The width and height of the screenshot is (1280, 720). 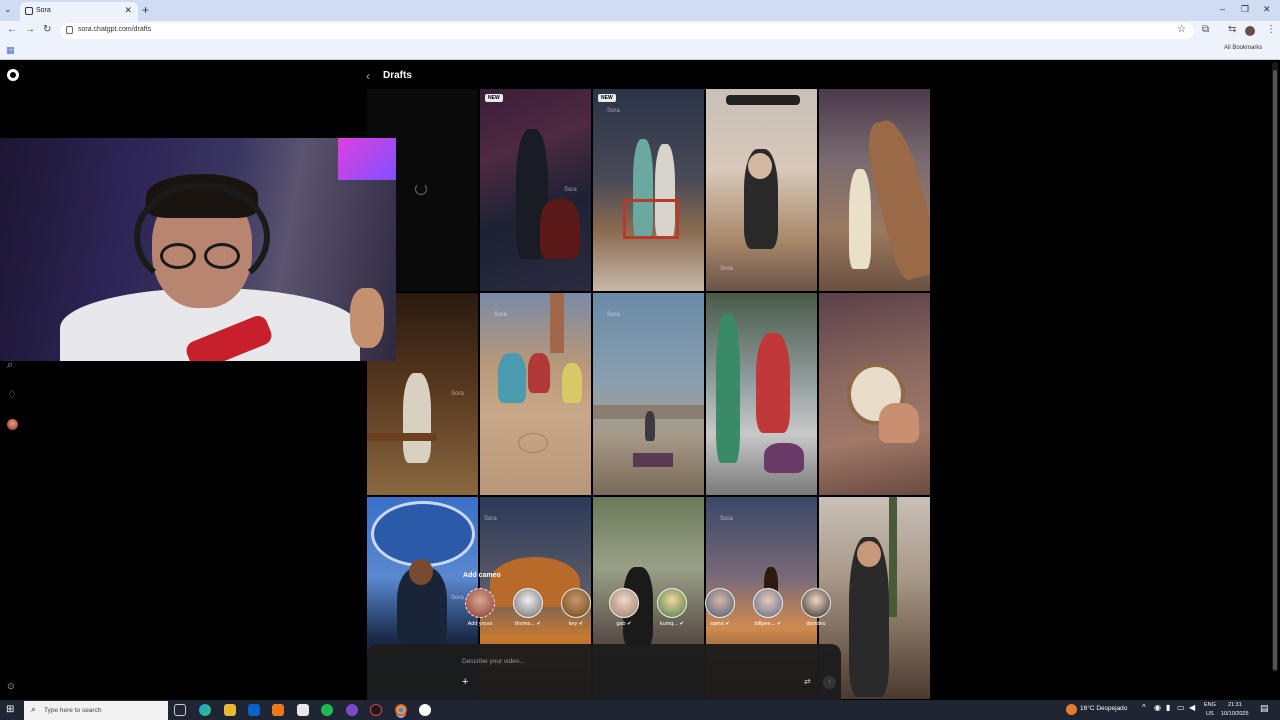 I want to click on tray-chevron-icon: ^, so click(x=1144, y=707).